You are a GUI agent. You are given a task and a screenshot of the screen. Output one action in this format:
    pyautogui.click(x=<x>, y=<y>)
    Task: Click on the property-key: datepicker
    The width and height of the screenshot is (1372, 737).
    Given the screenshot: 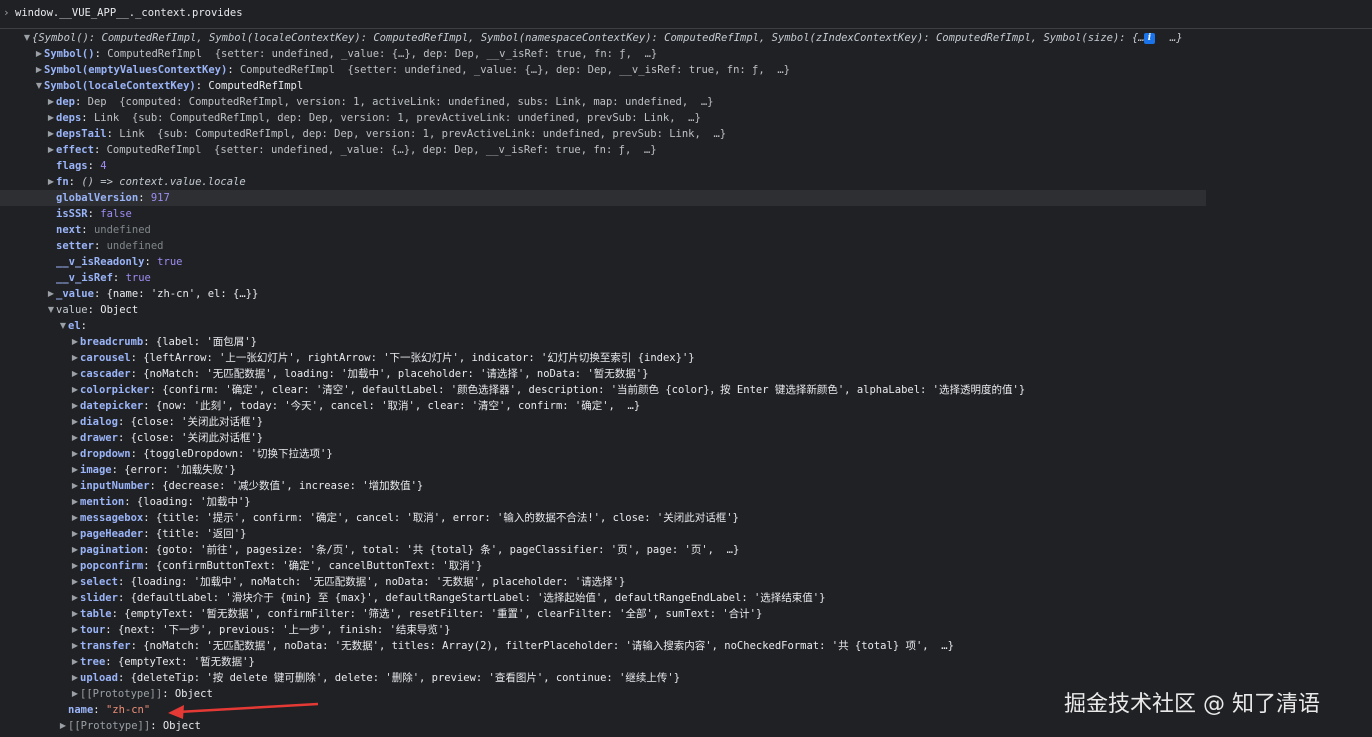 What is the action you would take?
    pyautogui.click(x=112, y=406)
    